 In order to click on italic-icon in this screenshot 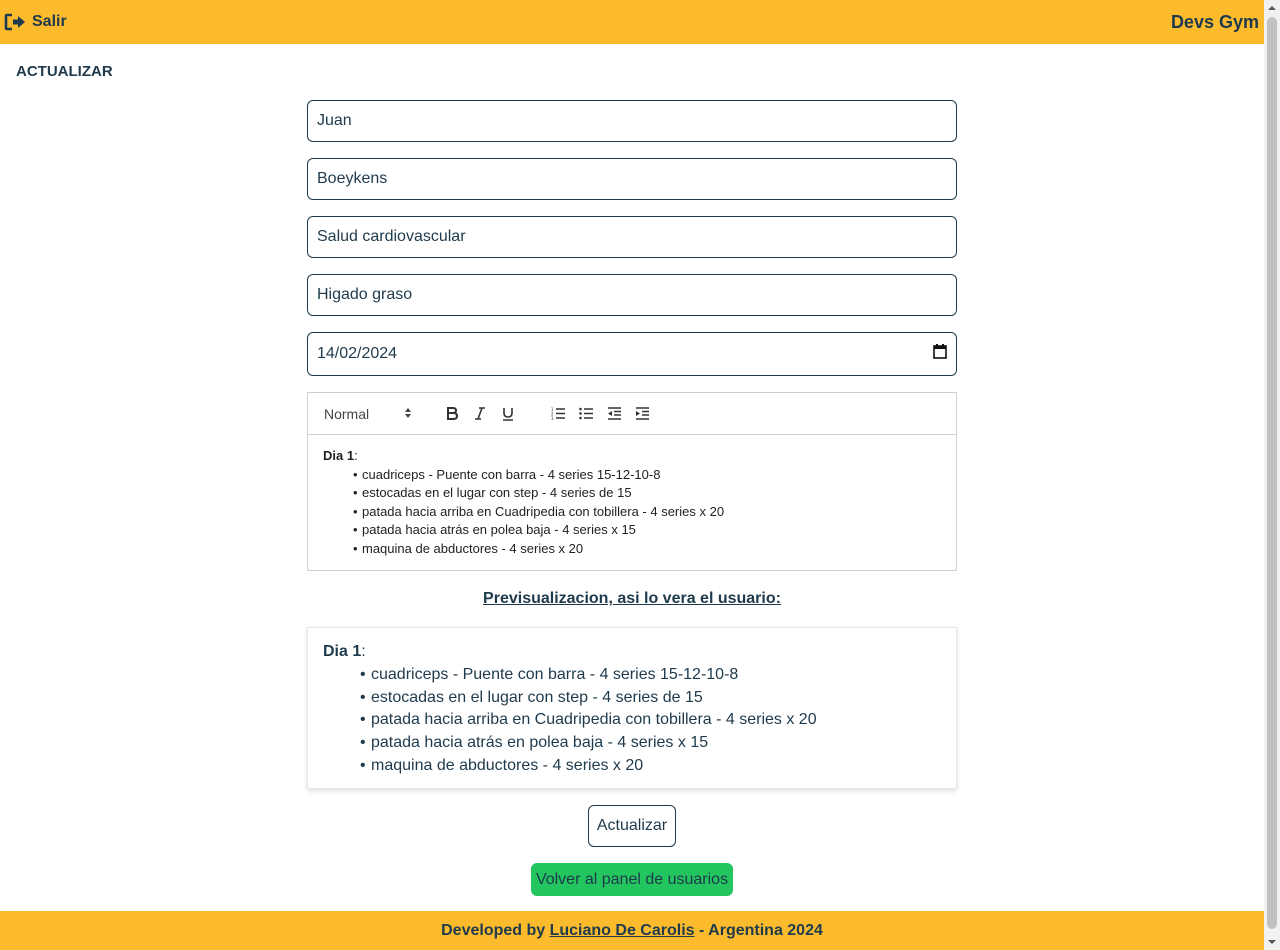, I will do `click(480, 413)`.